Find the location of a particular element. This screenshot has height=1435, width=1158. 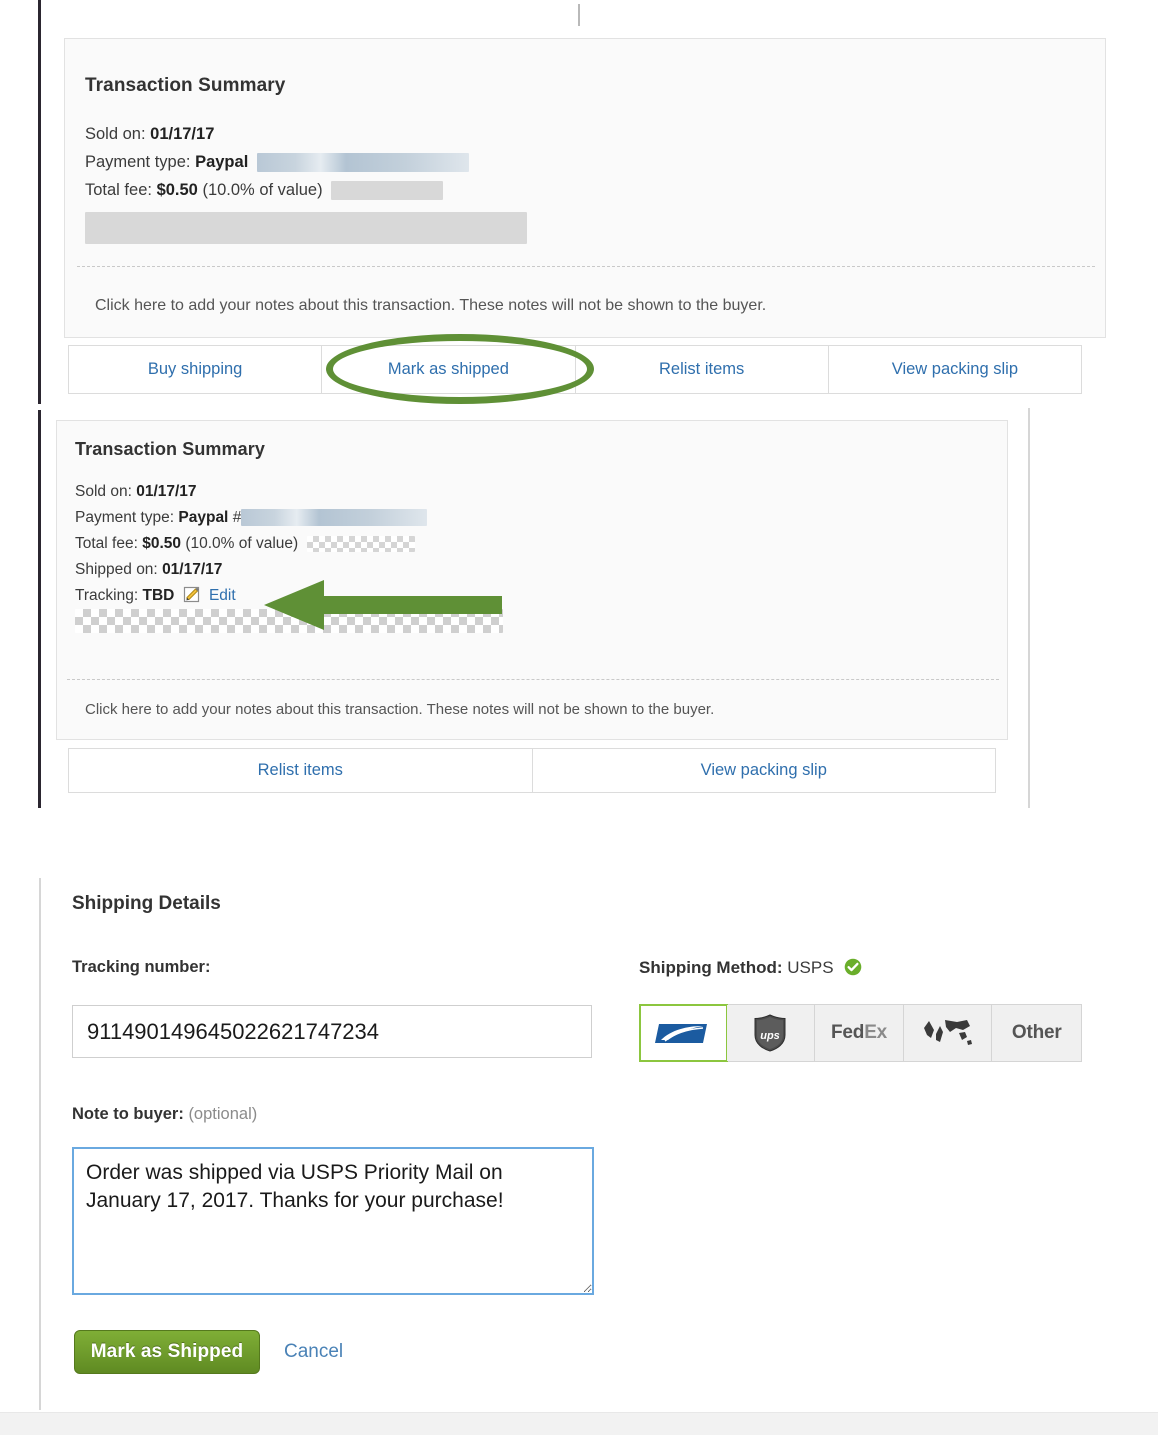

relist-items-button: Relist items is located at coordinates (702, 369).